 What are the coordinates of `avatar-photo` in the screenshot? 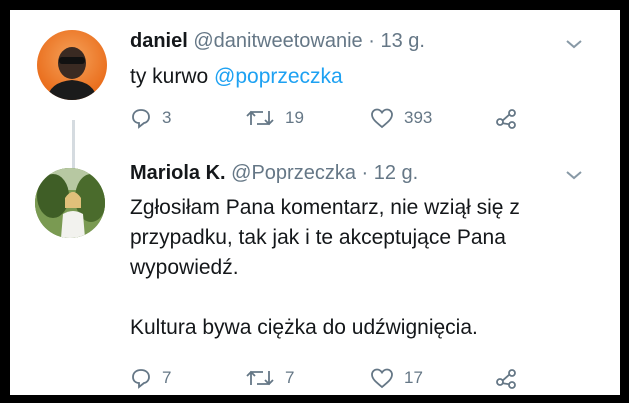 It's located at (70, 203).